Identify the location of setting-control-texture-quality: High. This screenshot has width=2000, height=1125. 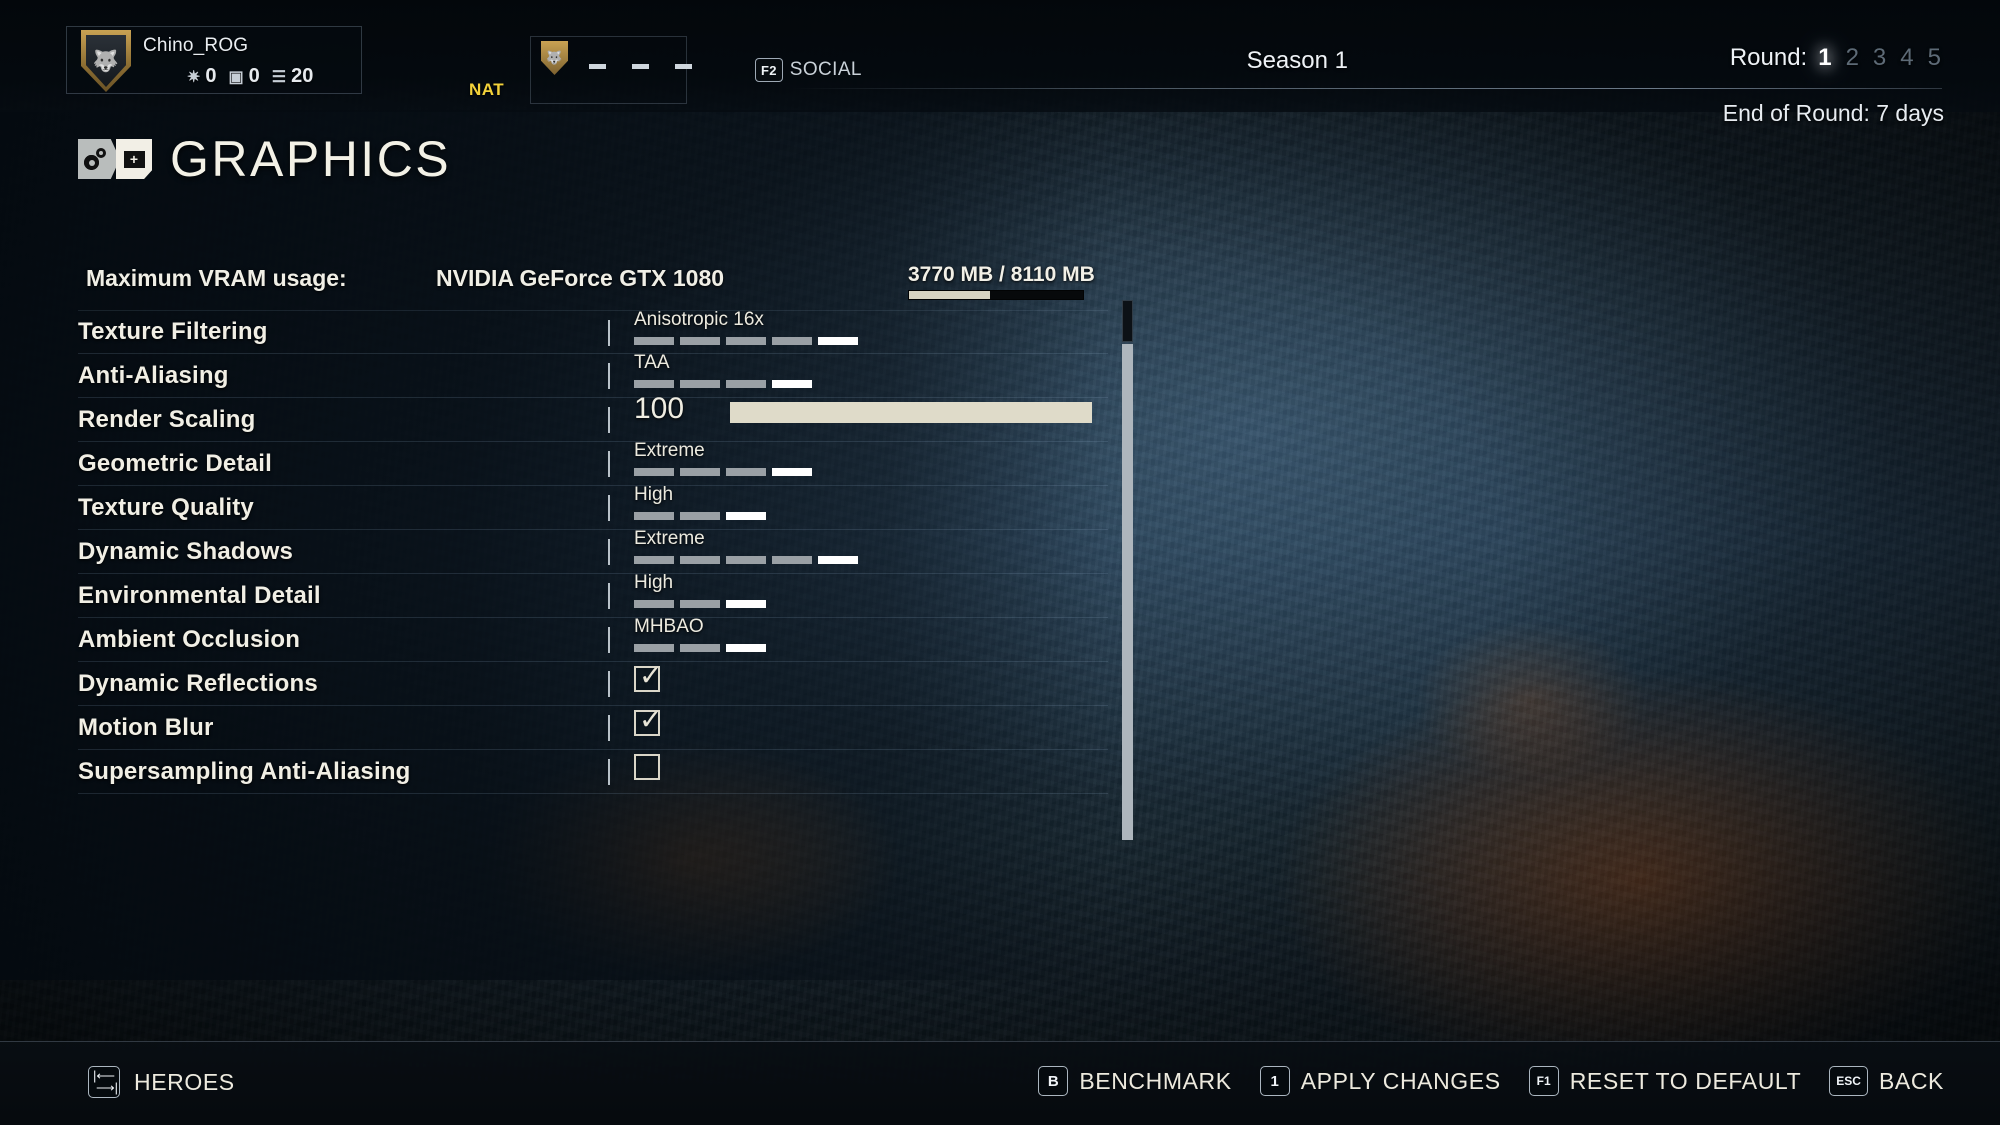
(869, 507).